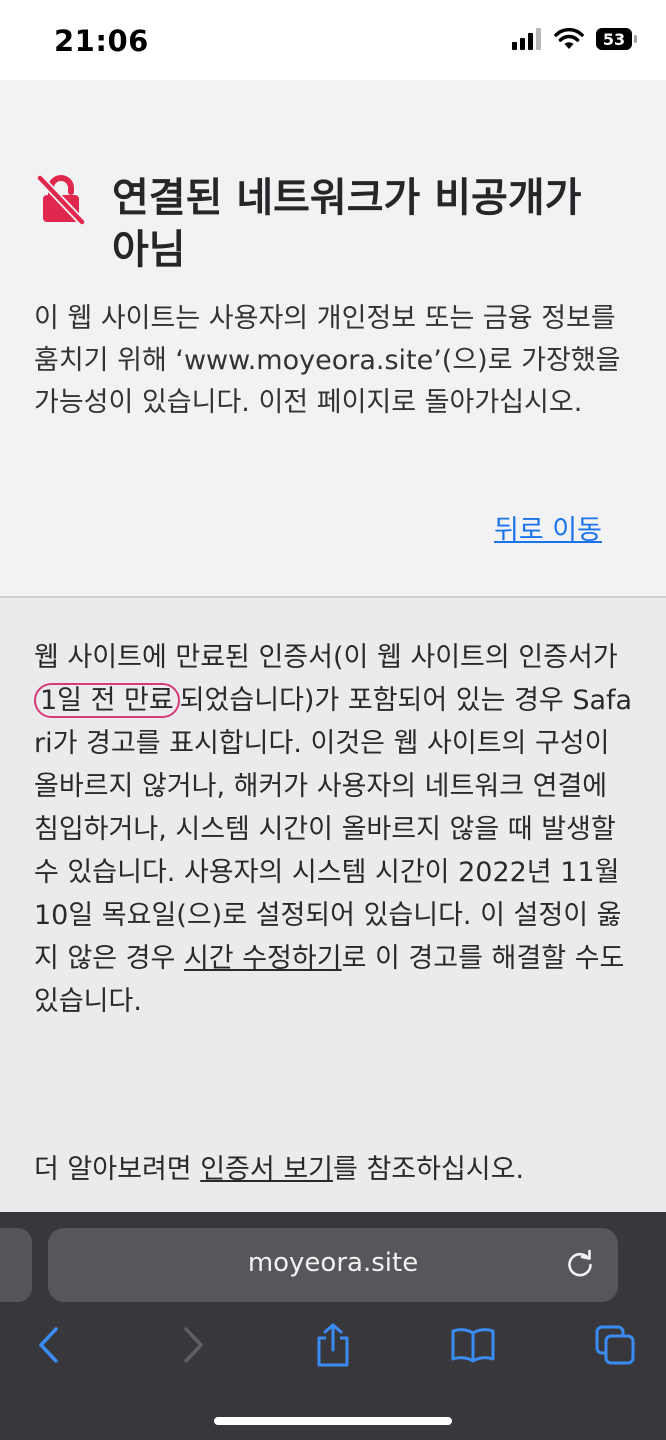 This screenshot has height=1440, width=666. What do you see at coordinates (326, 657) in the screenshot?
I see `details-text-1: 웹 사이트에 만료된 인증서(이 웹 사이트의 인증서가` at bounding box center [326, 657].